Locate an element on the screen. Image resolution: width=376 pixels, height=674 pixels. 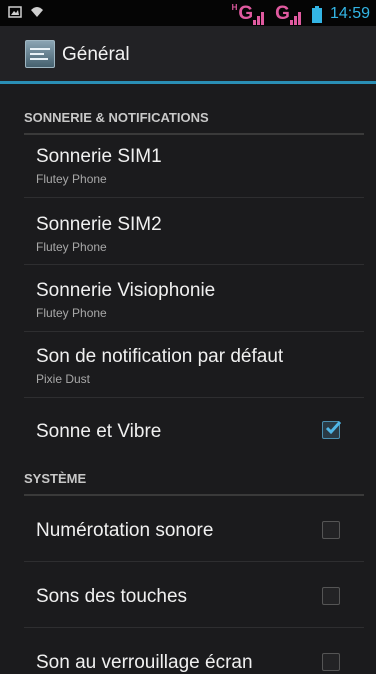
setting-title: Sonne et Vibre is located at coordinates (99, 431).